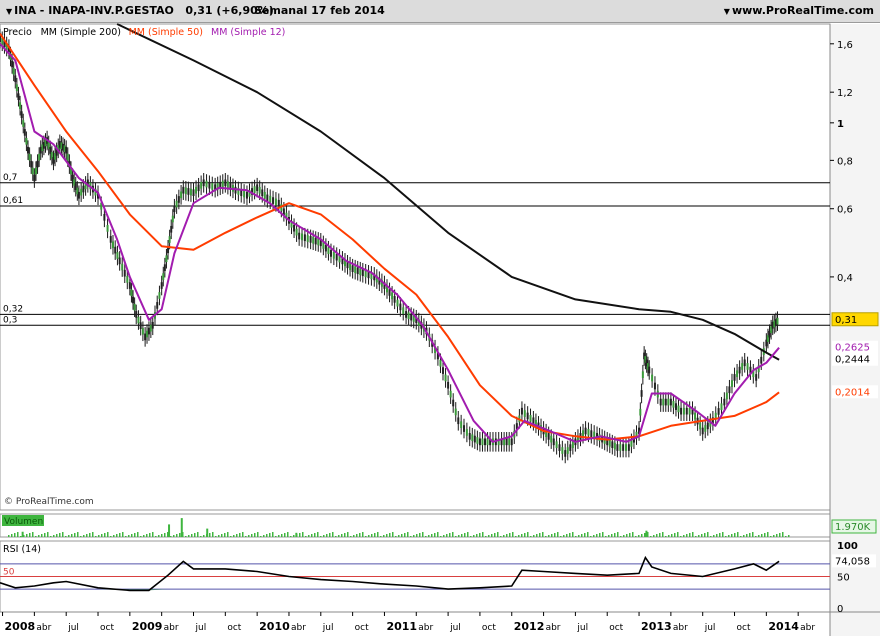 Image resolution: width=880 pixels, height=636 pixels. Describe the element at coordinates (783, 626) in the screenshot. I see `x-tick-label: 2014` at that location.